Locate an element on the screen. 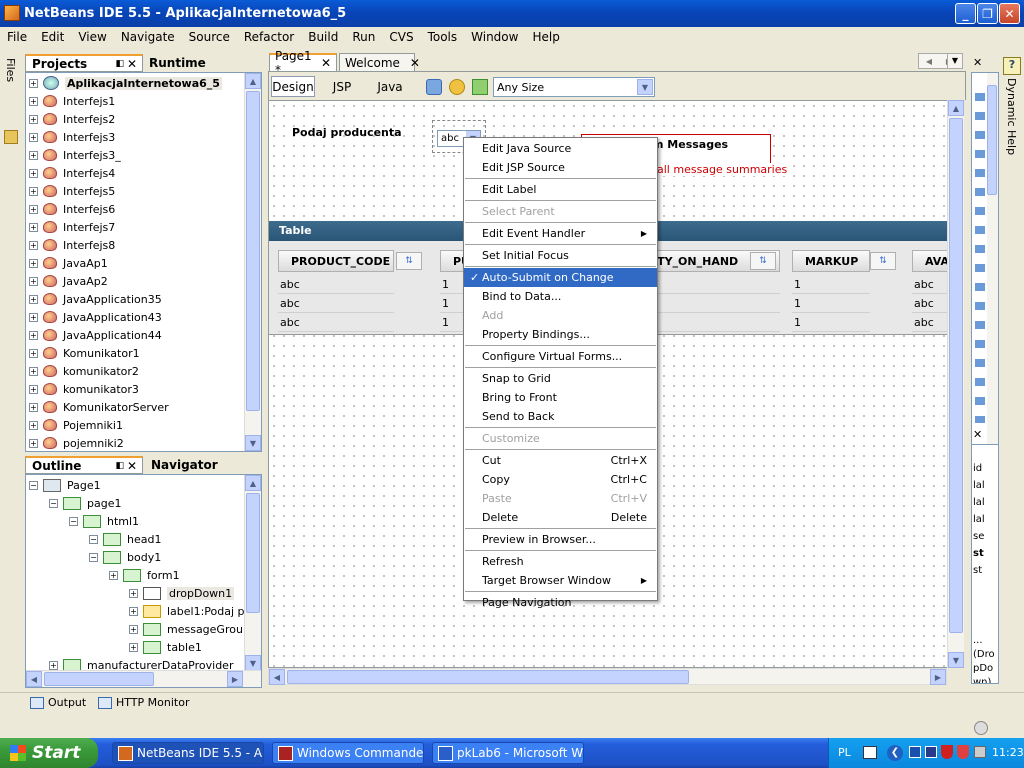  tree-item: + JavaApplication35 is located at coordinates (95, 299).